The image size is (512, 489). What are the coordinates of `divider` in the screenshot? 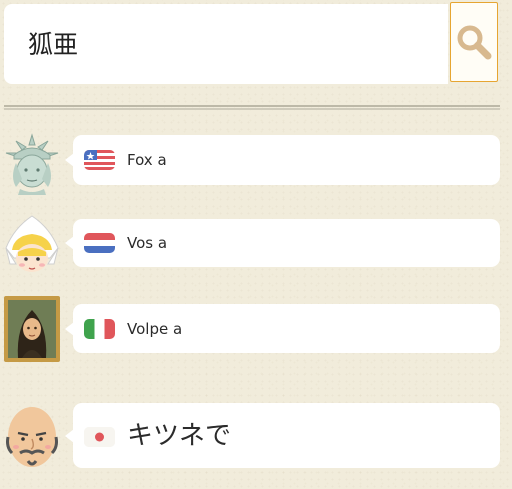 It's located at (252, 107).